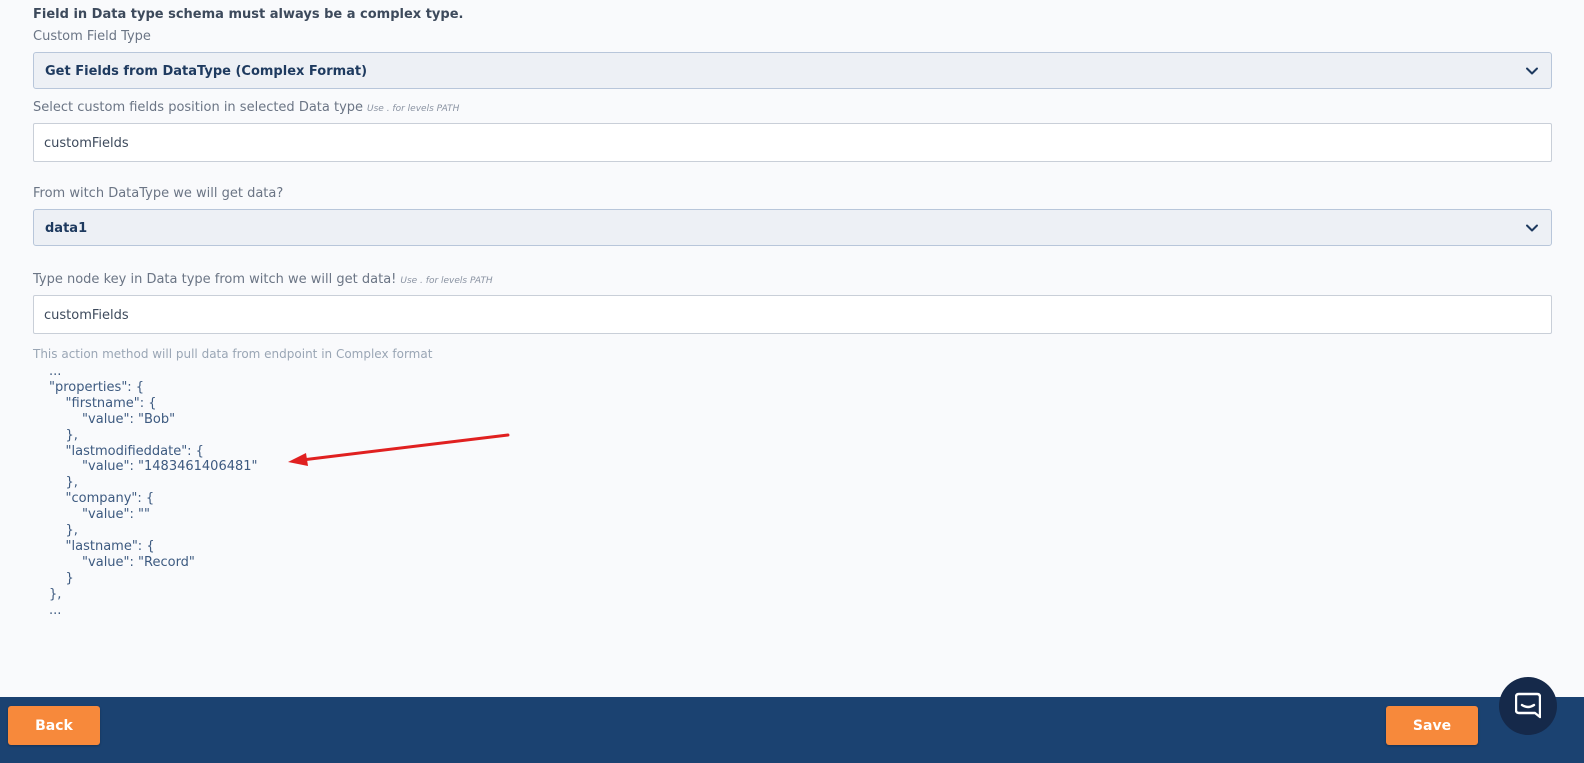 Image resolution: width=1584 pixels, height=763 pixels. Describe the element at coordinates (792, 314) in the screenshot. I see `node-key-input: customFields` at that location.